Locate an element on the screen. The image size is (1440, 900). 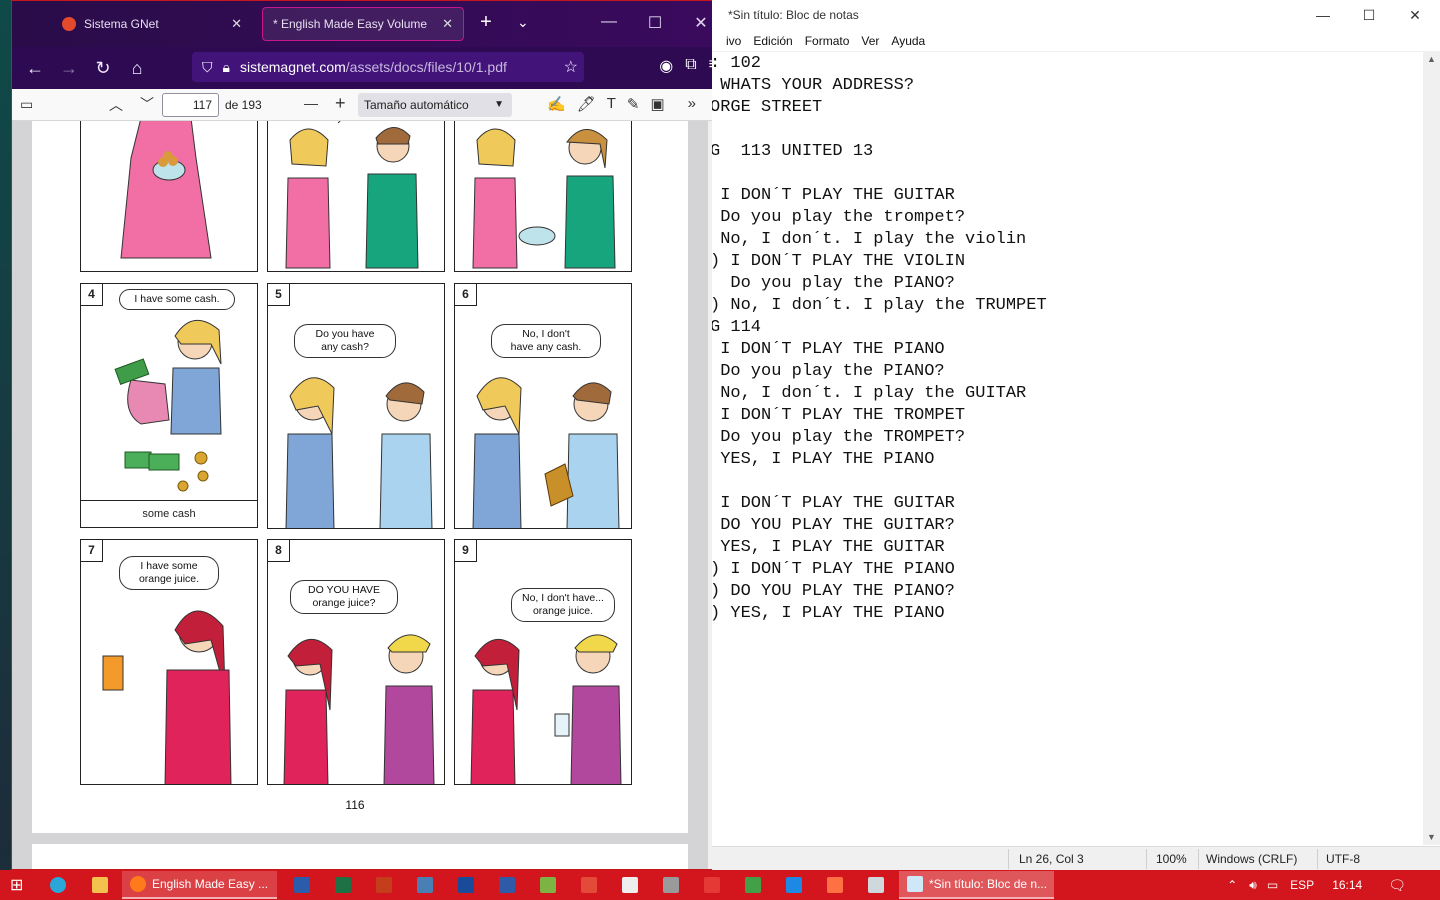
reload-icon: ↻ is located at coordinates (103, 68).